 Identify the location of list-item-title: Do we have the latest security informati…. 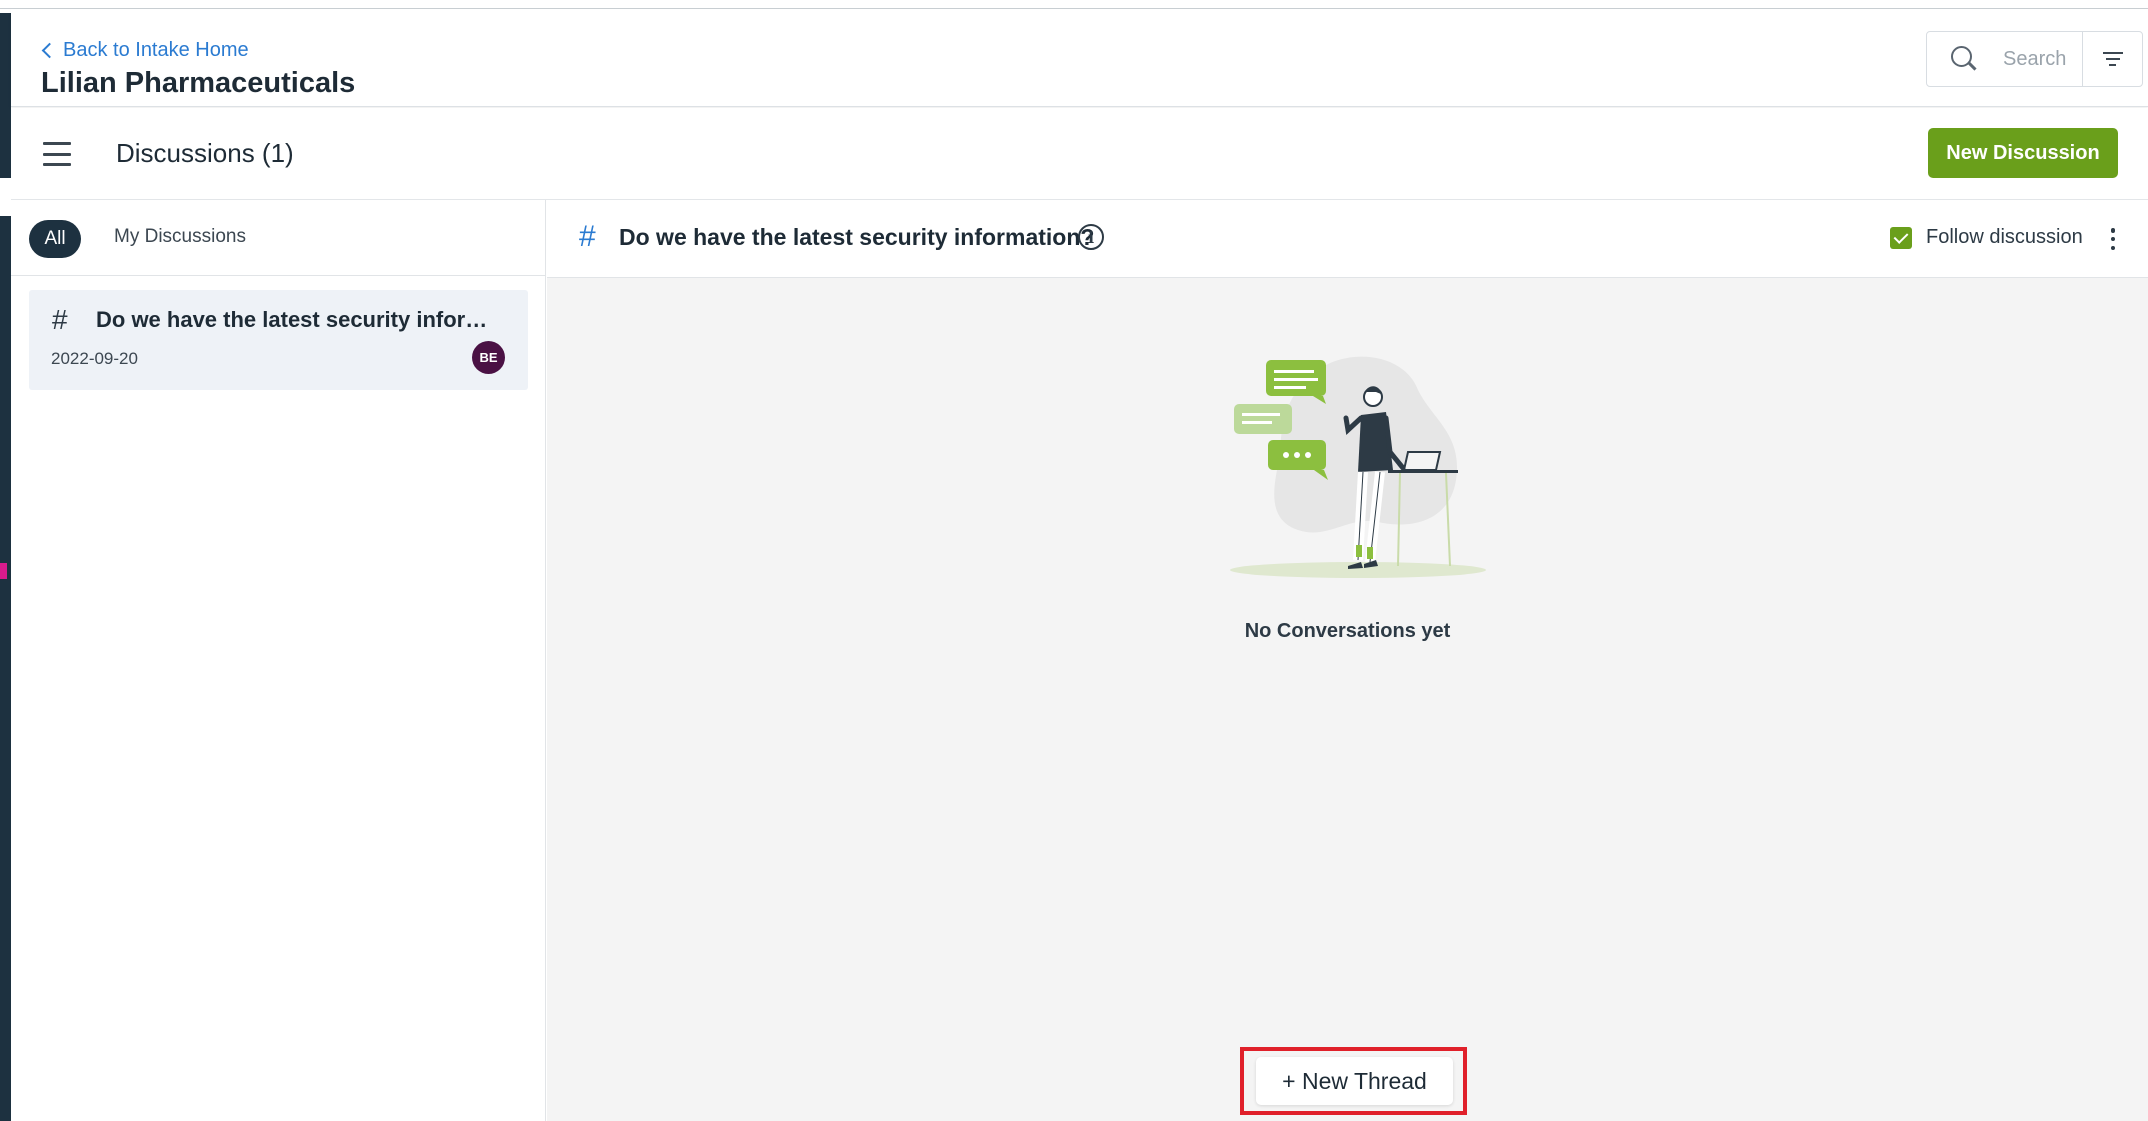
(301, 319).